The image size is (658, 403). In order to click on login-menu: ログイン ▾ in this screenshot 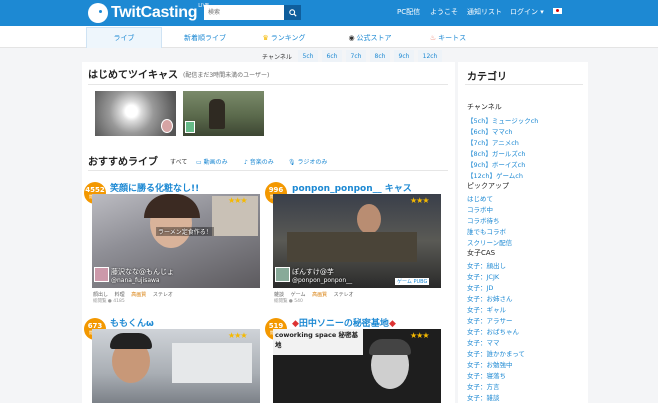, I will do `click(527, 12)`.